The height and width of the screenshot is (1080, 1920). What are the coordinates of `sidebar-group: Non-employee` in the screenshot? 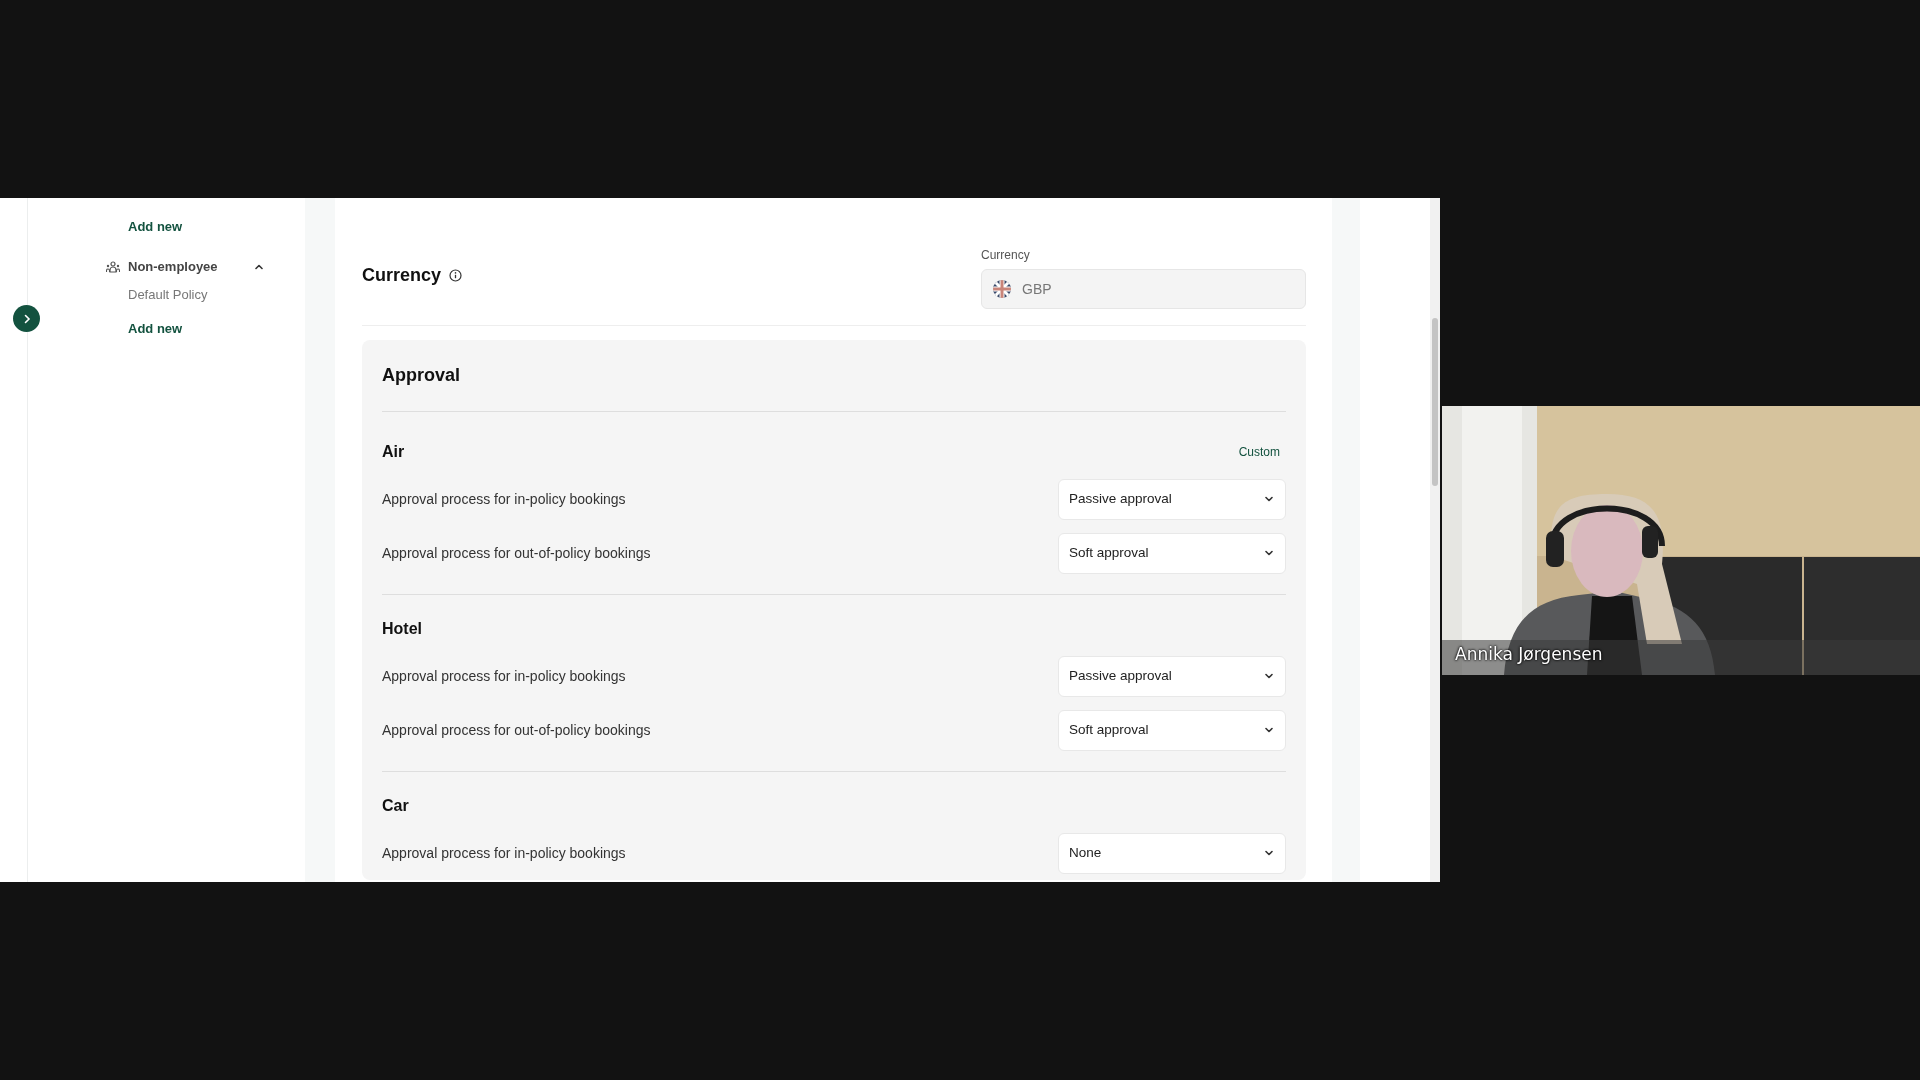 It's located at (166, 267).